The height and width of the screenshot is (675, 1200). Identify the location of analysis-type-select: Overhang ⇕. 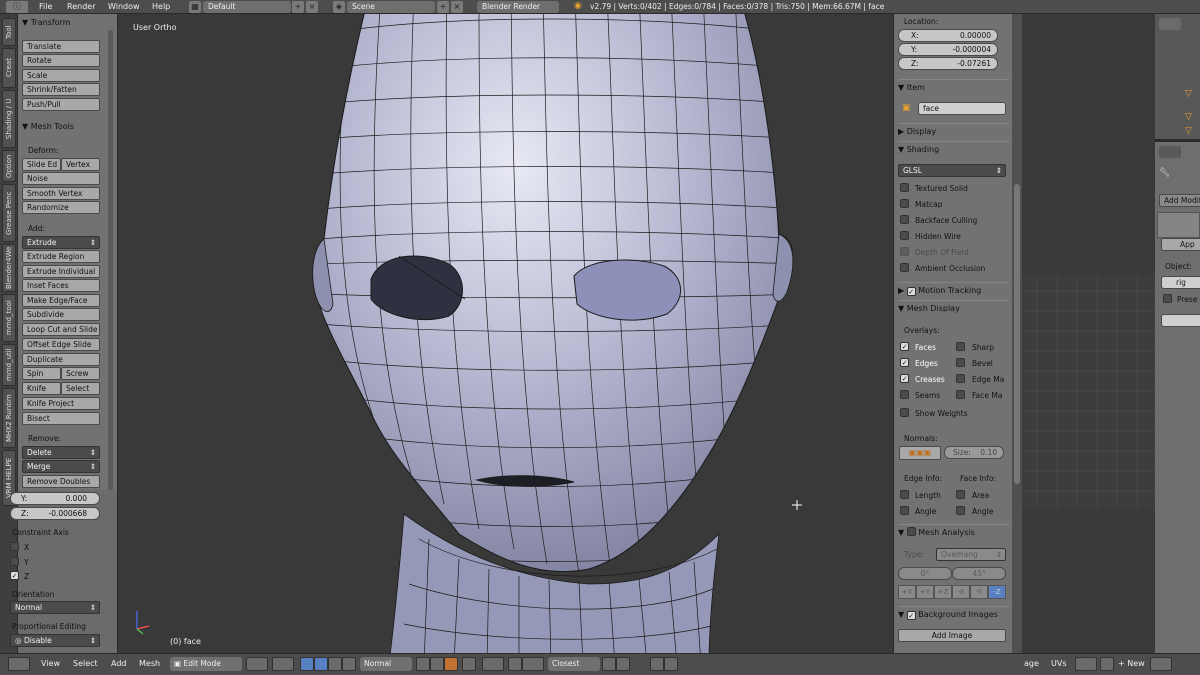
(971, 554).